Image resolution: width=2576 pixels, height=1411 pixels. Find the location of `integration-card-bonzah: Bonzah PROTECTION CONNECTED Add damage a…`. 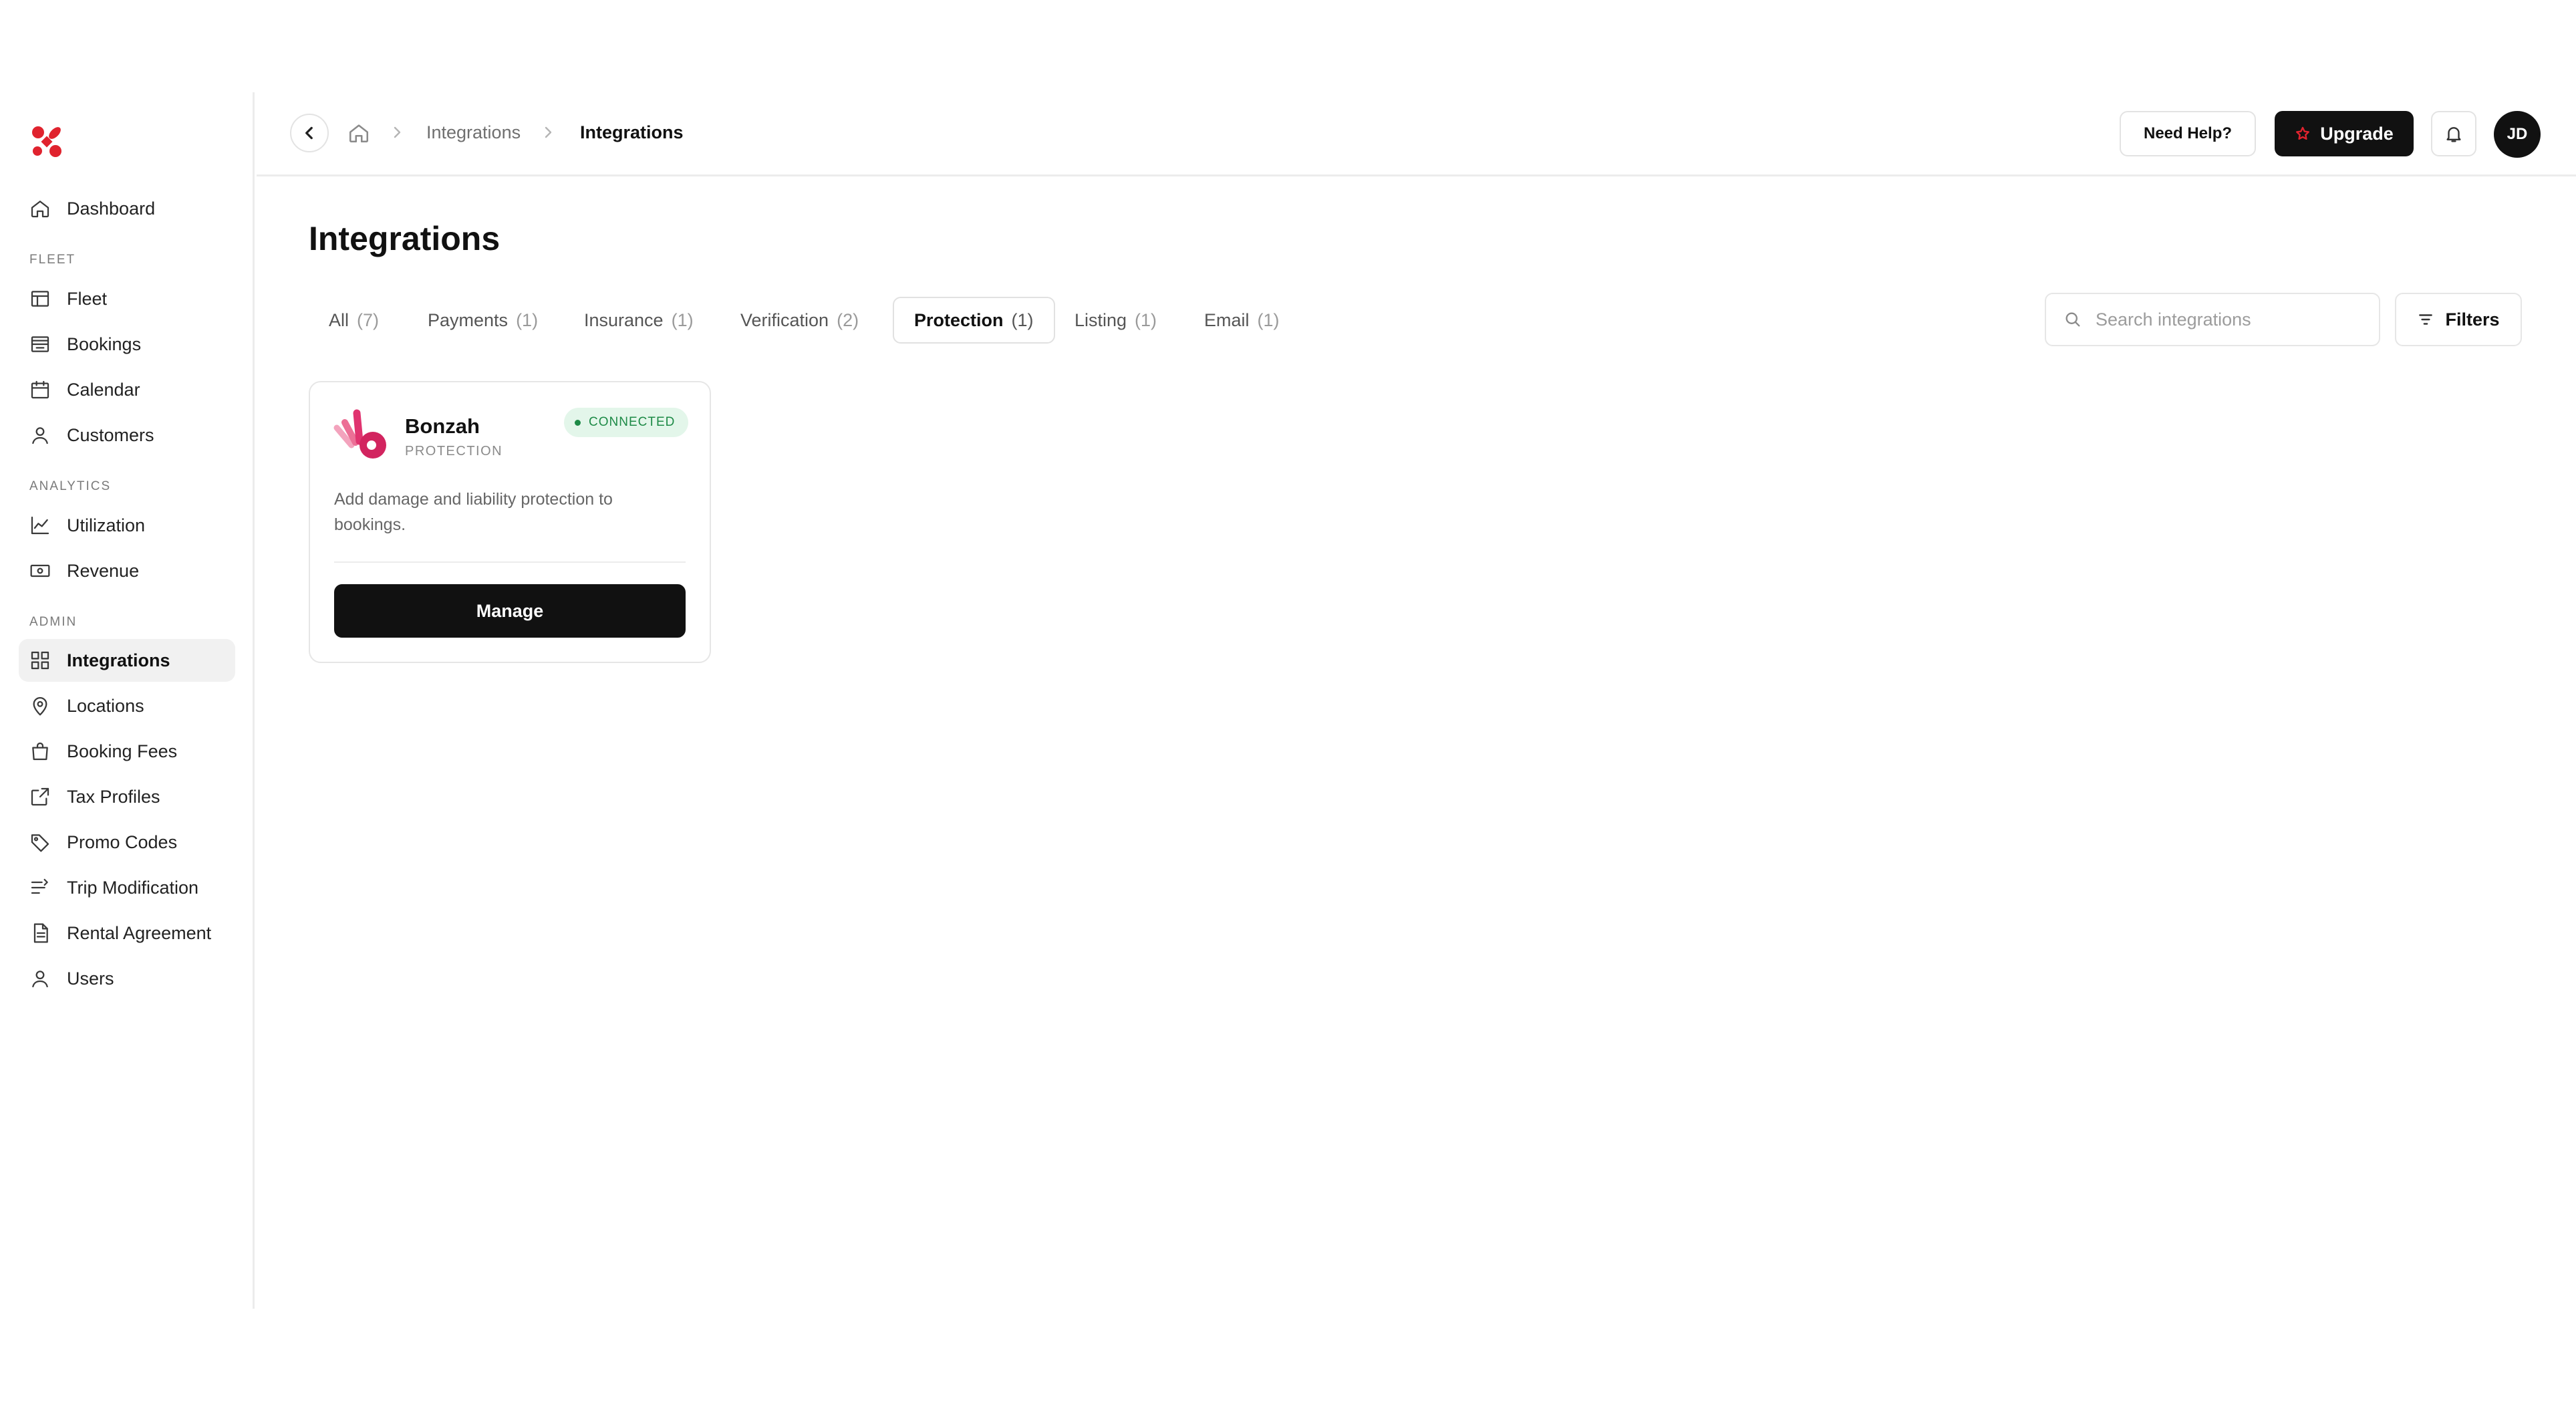

integration-card-bonzah: Bonzah PROTECTION CONNECTED Add damage a… is located at coordinates (510, 522).